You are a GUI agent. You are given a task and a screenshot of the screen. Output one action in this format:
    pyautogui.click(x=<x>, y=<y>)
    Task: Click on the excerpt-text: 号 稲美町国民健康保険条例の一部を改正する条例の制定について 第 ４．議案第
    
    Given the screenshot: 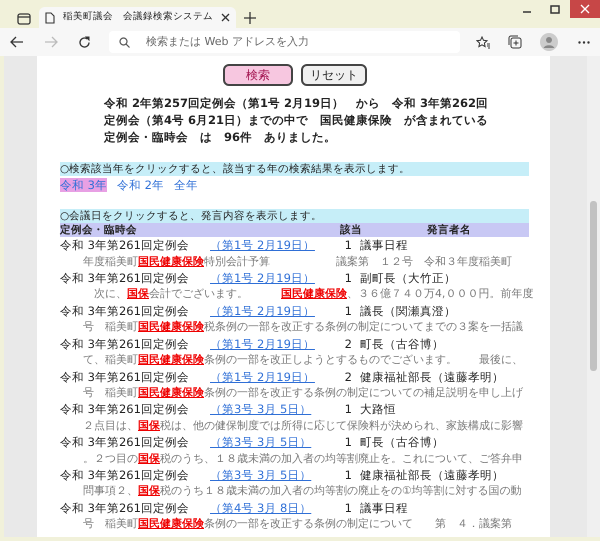 What is the action you would take?
    pyautogui.click(x=297, y=524)
    